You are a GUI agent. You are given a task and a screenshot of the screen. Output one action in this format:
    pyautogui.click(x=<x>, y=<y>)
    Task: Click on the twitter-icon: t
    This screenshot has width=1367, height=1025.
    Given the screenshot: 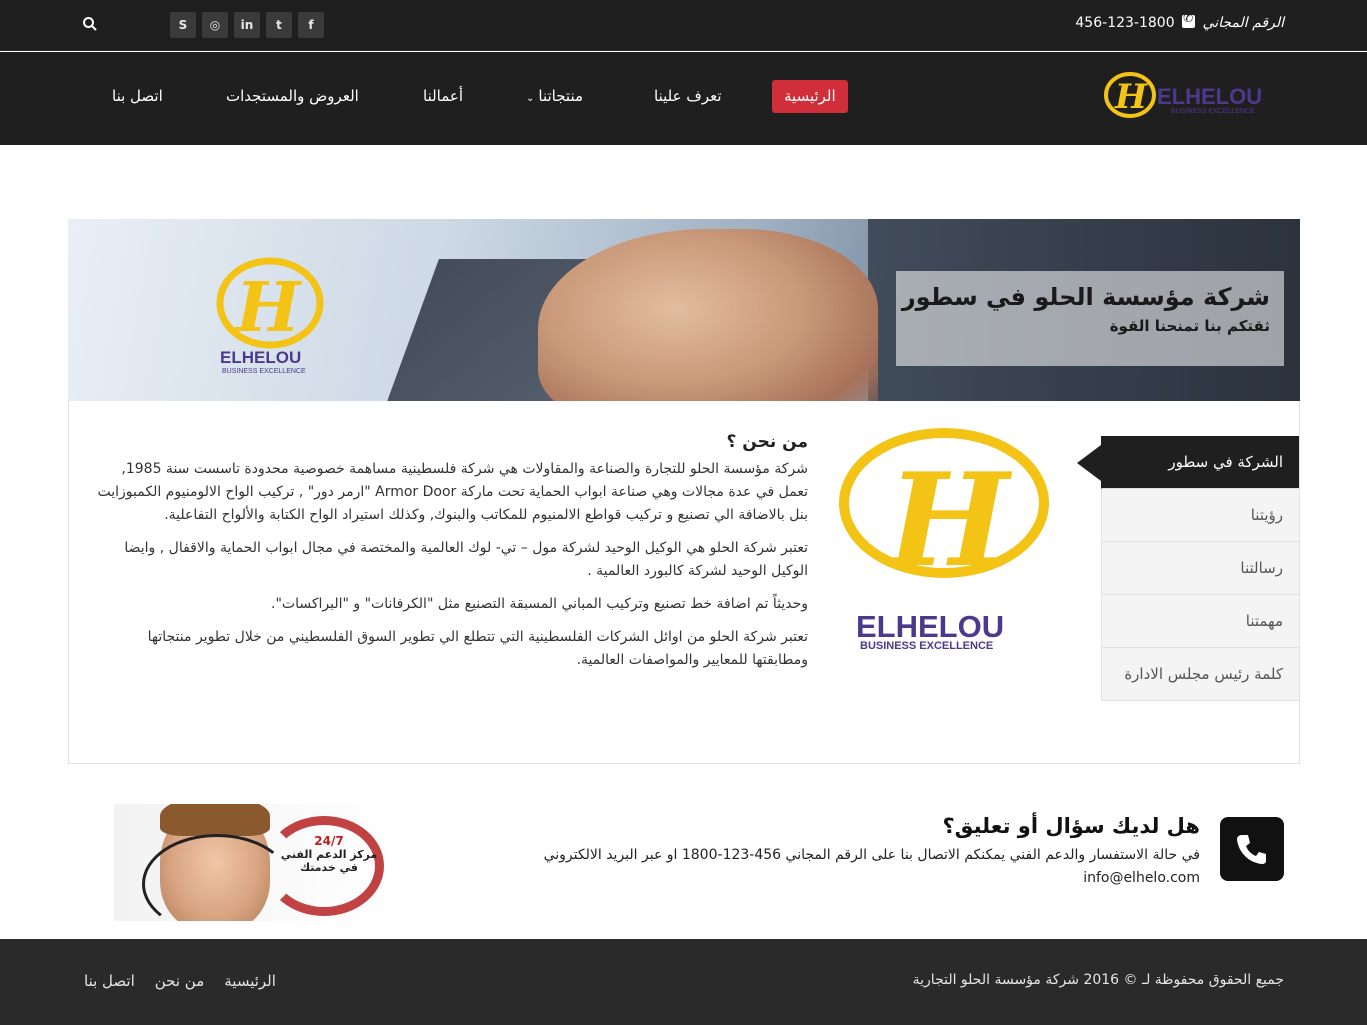 What is the action you would take?
    pyautogui.click(x=279, y=25)
    